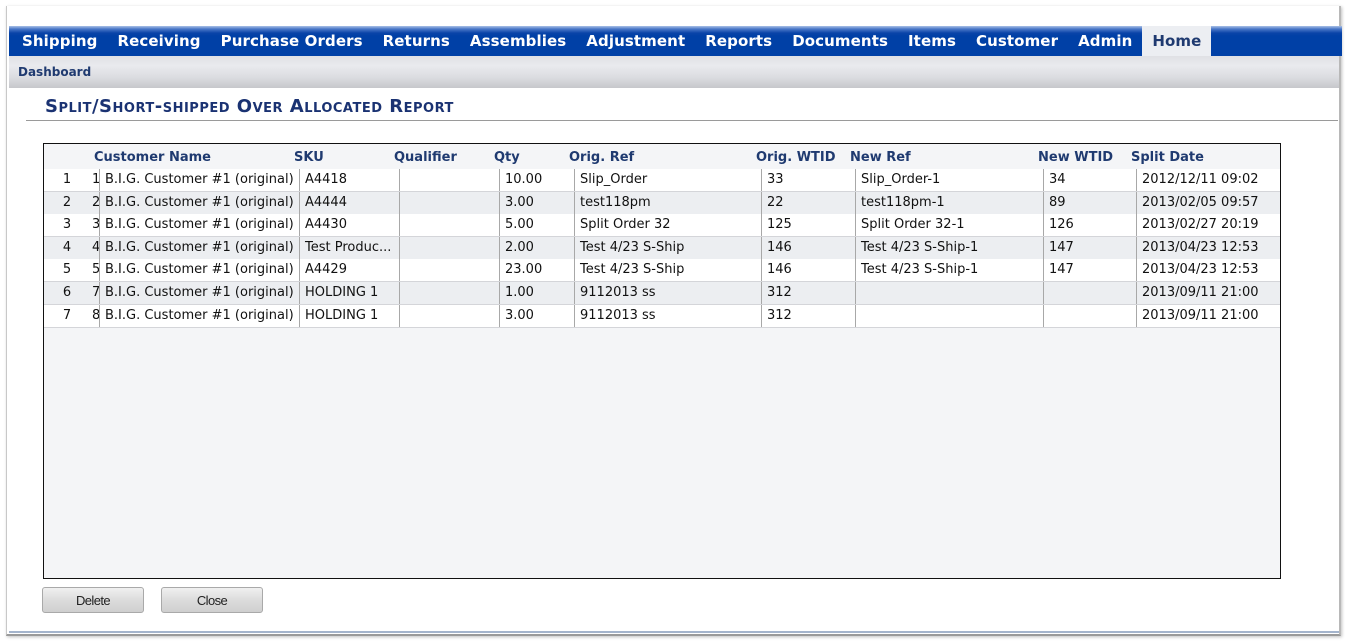 Image resolution: width=1345 pixels, height=644 pixels. What do you see at coordinates (416, 41) in the screenshot?
I see `nav-item-returns: Returns` at bounding box center [416, 41].